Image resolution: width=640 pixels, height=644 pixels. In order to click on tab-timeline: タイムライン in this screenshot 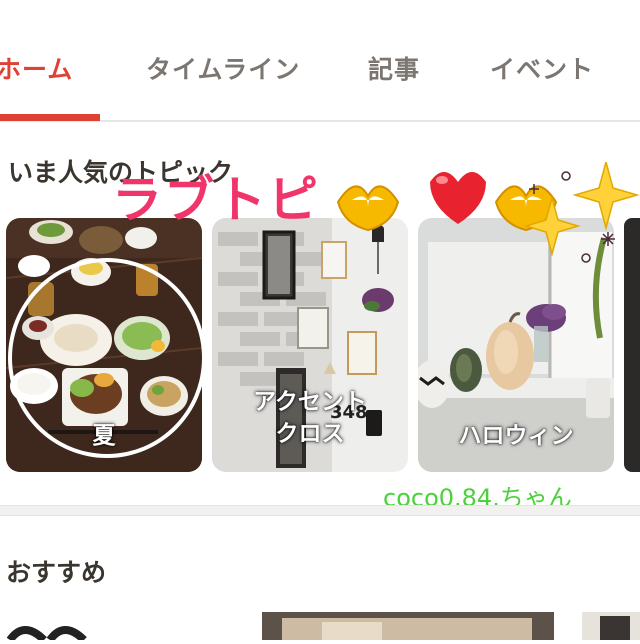, I will do `click(223, 68)`.